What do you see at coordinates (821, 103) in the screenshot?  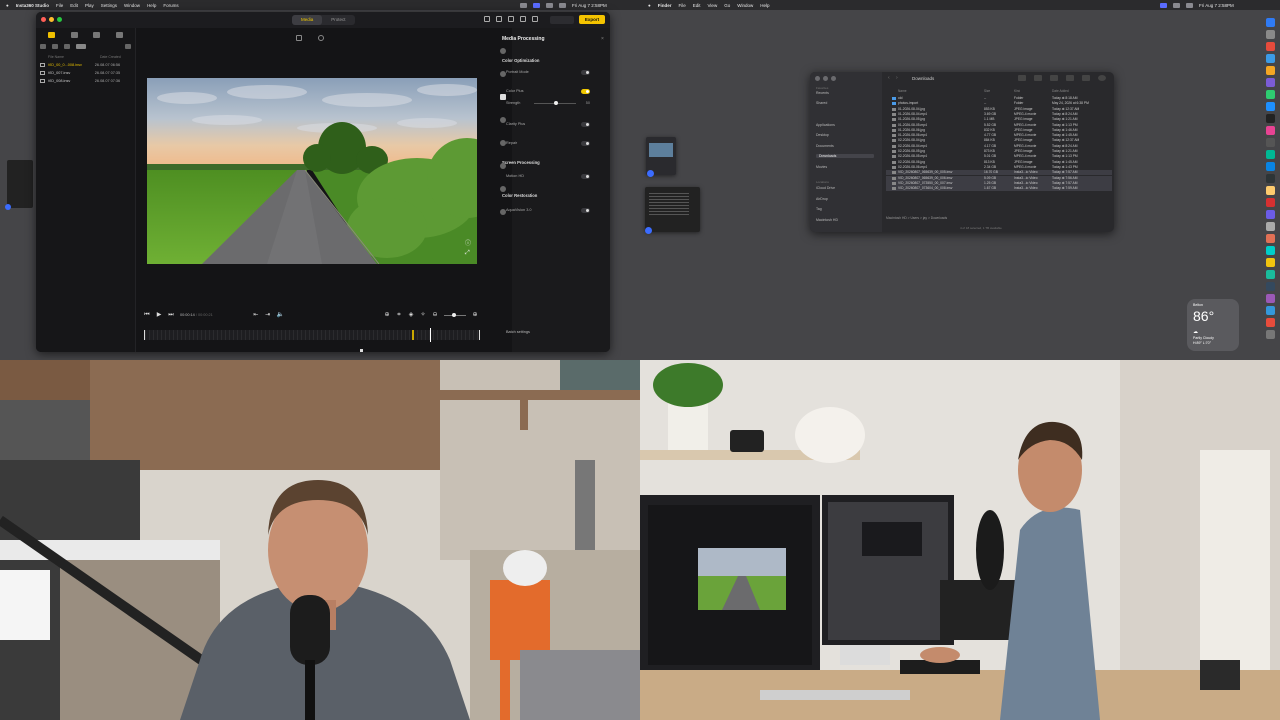 I see `sidebar-item-shared: Shared` at bounding box center [821, 103].